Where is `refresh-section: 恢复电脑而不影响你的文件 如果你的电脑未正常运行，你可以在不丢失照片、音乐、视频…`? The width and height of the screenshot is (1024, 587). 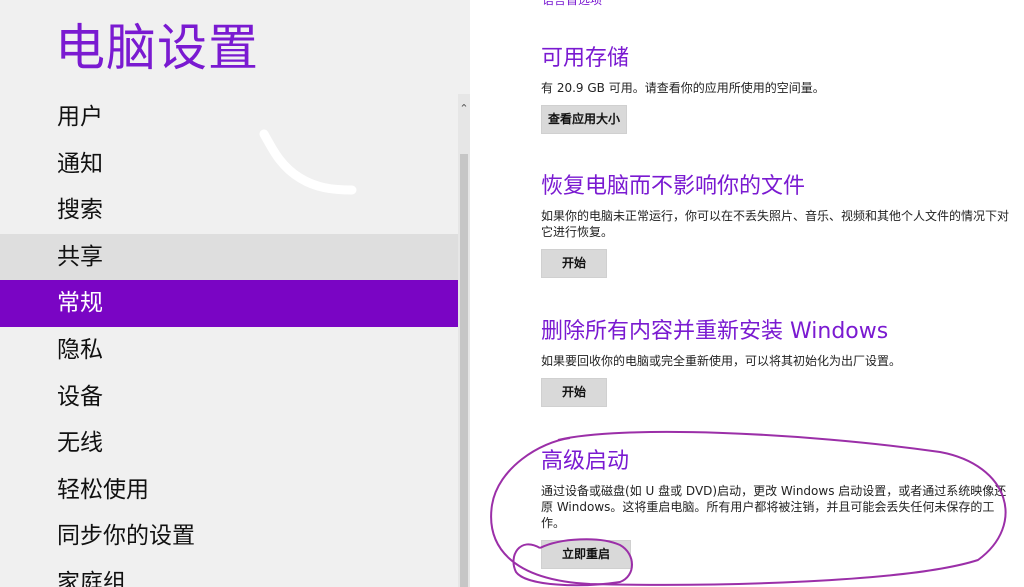 refresh-section: 恢复电脑而不影响你的文件 如果你的电脑未正常运行，你可以在不丢失照片、音乐、视频… is located at coordinates (778, 225).